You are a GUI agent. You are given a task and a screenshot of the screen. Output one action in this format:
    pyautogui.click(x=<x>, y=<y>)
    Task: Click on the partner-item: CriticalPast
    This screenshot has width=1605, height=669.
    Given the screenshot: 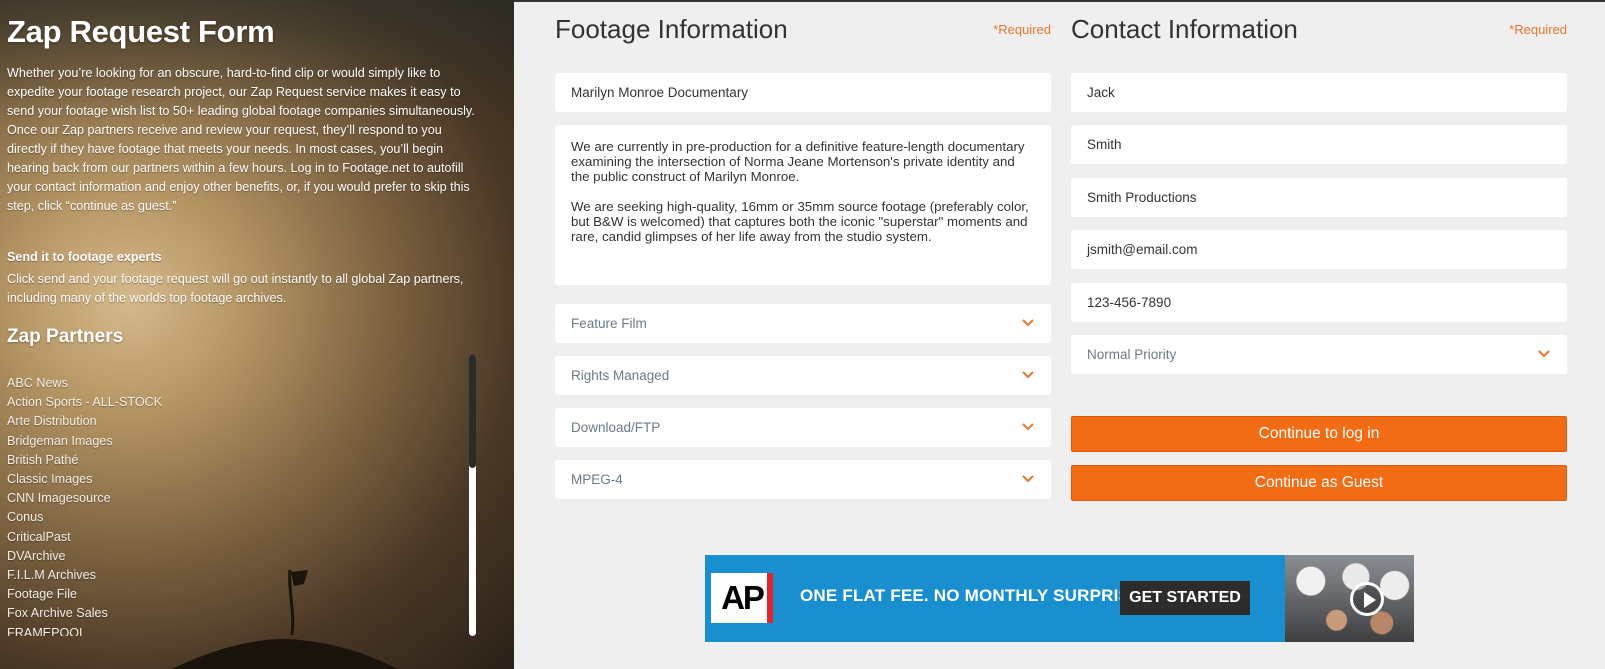 What is the action you would take?
    pyautogui.click(x=39, y=536)
    